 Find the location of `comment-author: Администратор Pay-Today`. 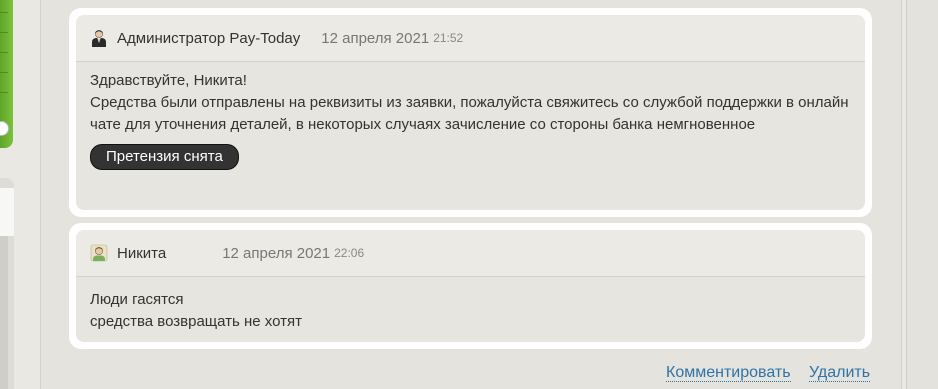

comment-author: Администратор Pay-Today is located at coordinates (208, 38).